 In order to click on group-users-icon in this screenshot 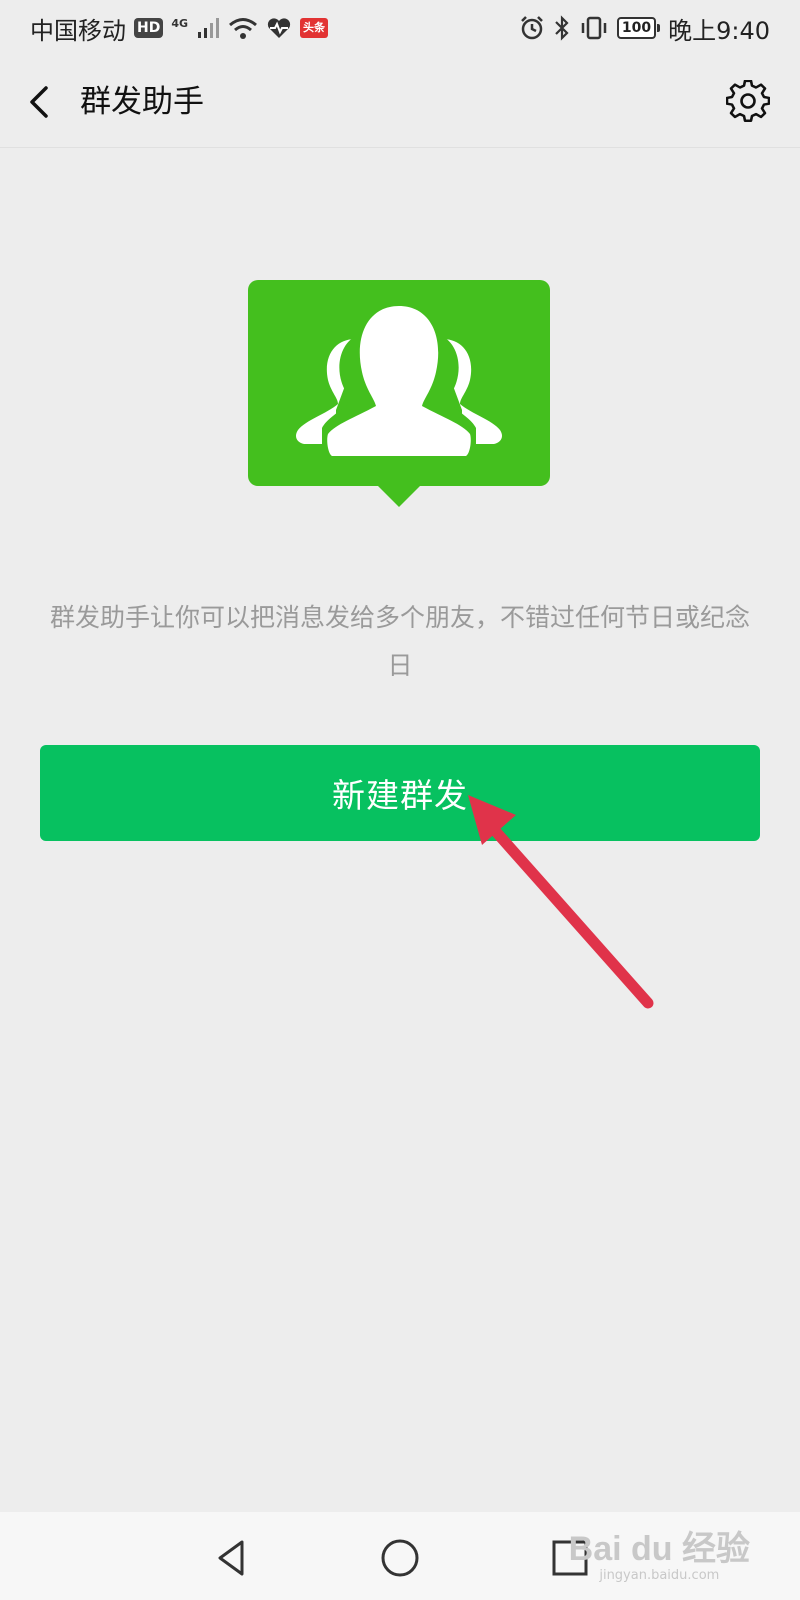, I will do `click(399, 393)`.